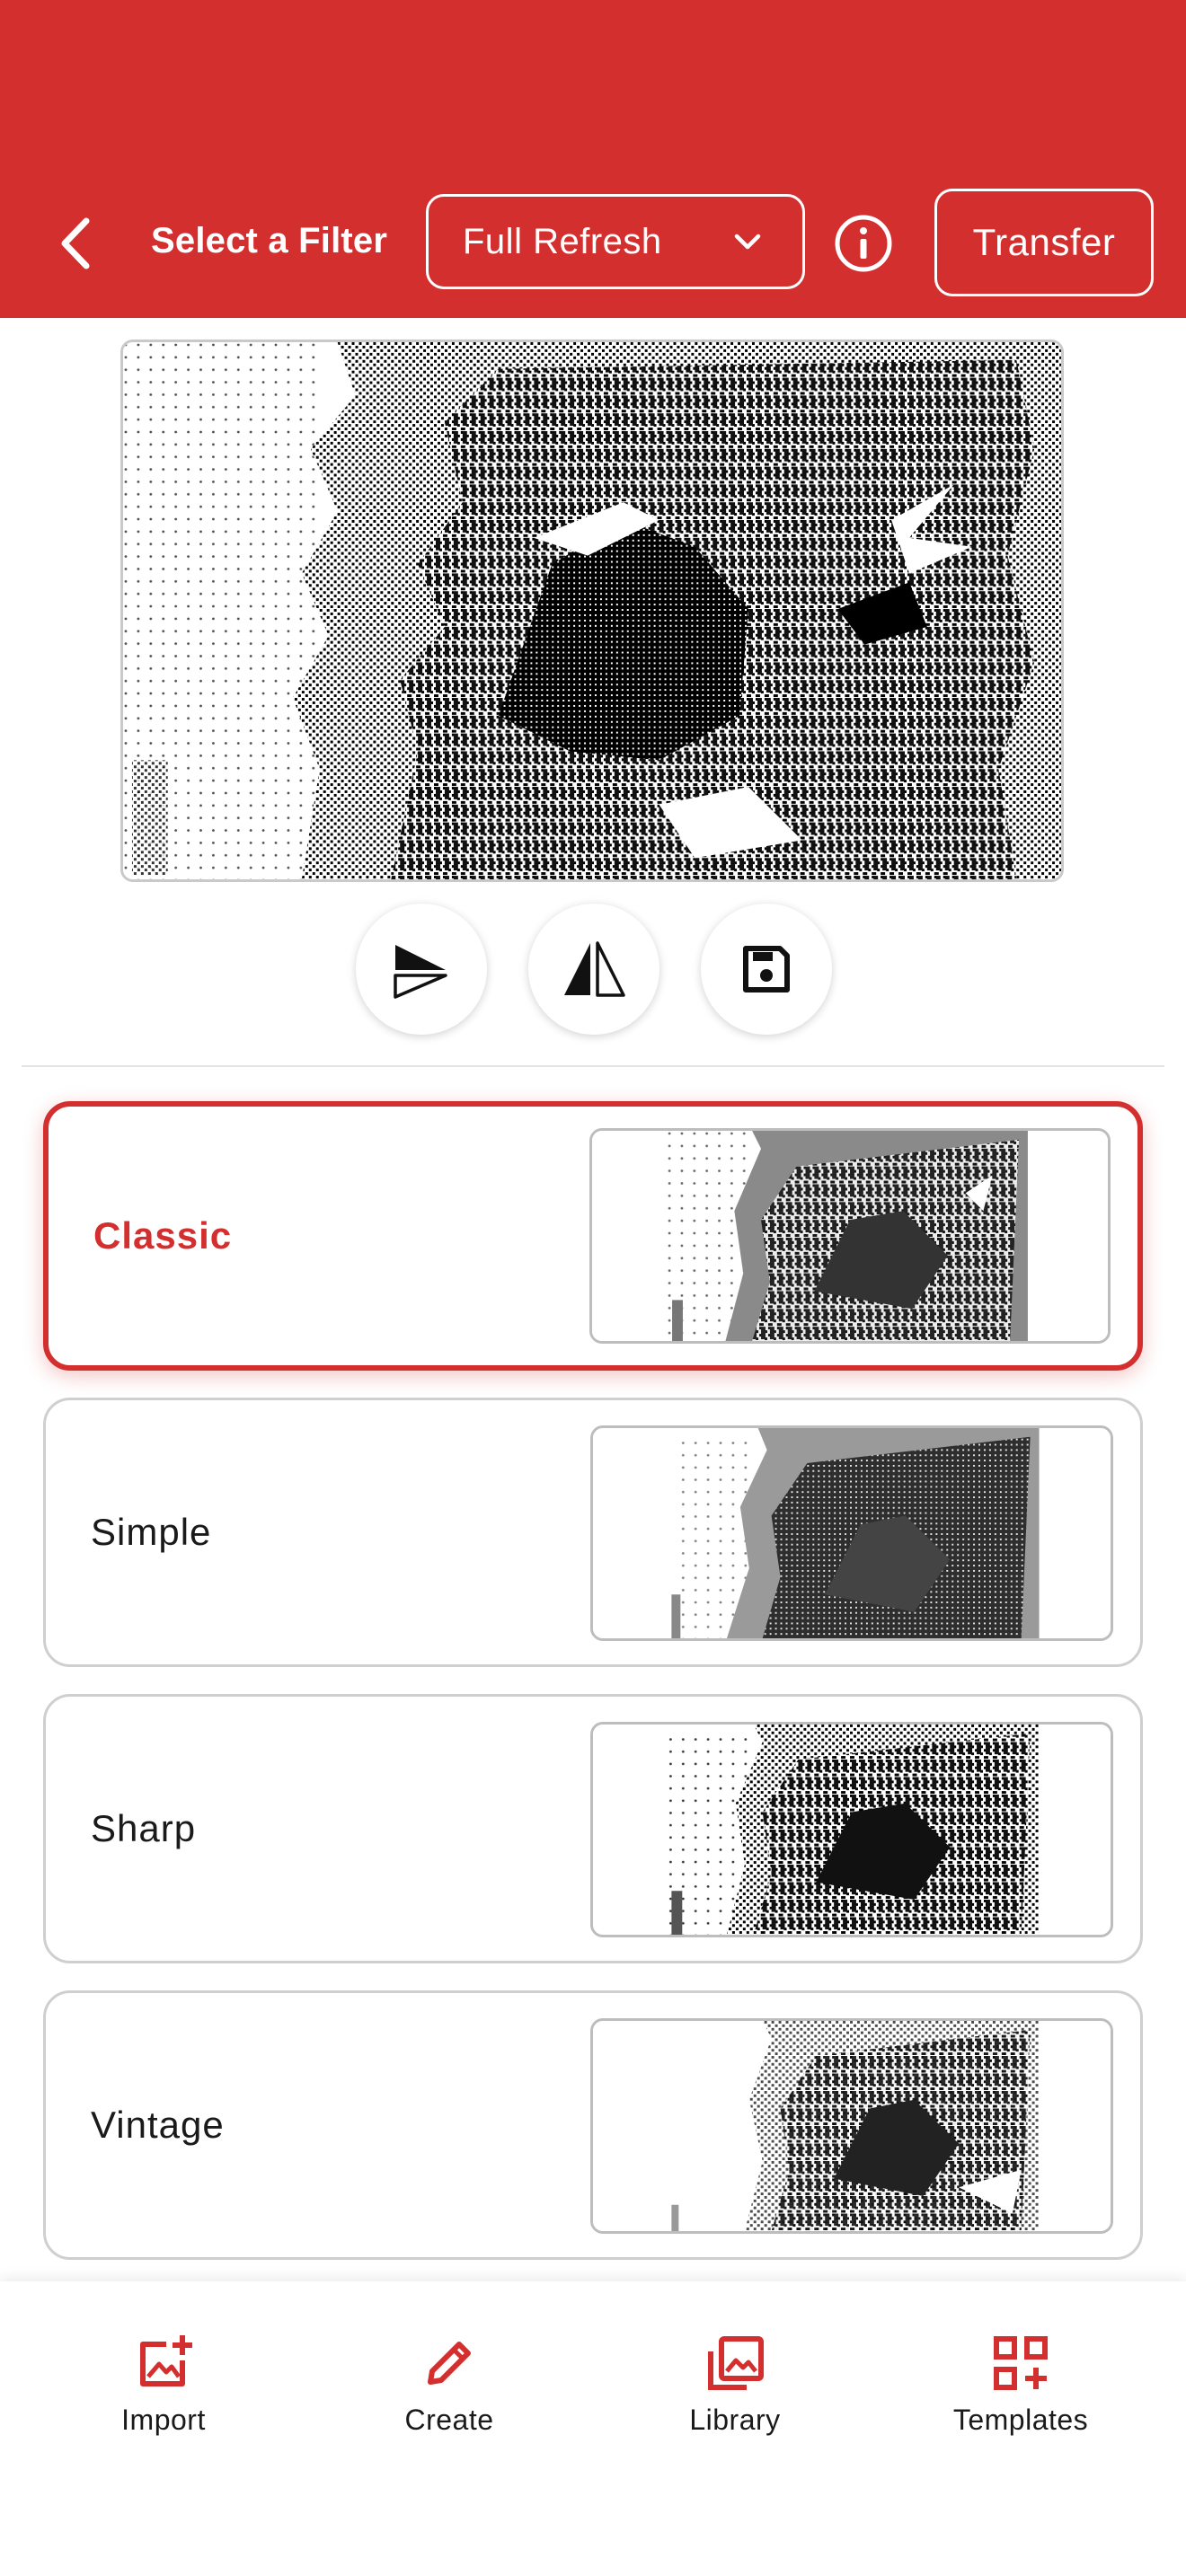  I want to click on chevron-left-icon, so click(75, 243).